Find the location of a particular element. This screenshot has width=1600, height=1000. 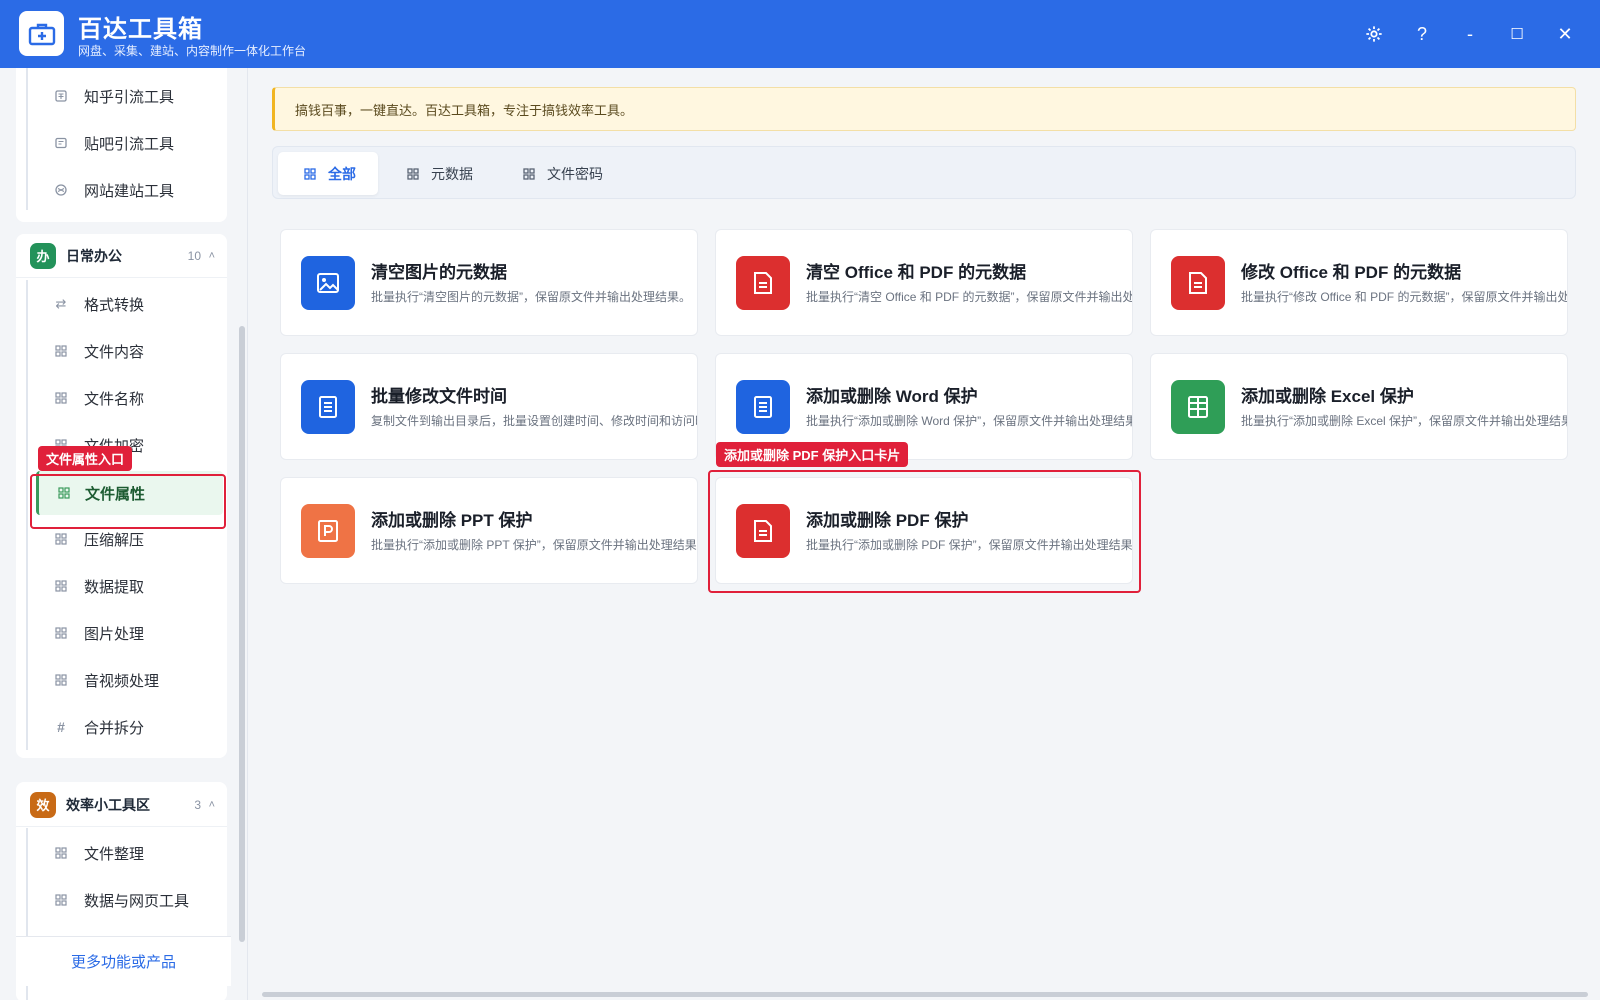

card-description: 批量执行“添加或删除 Excel 保护”，保留原文件并输出处理结果。 is located at coordinates (1404, 421).